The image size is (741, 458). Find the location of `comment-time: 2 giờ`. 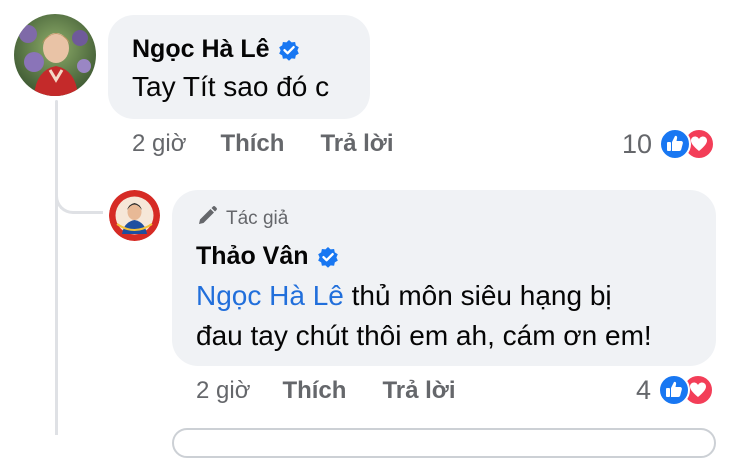

comment-time: 2 giờ is located at coordinates (159, 144).